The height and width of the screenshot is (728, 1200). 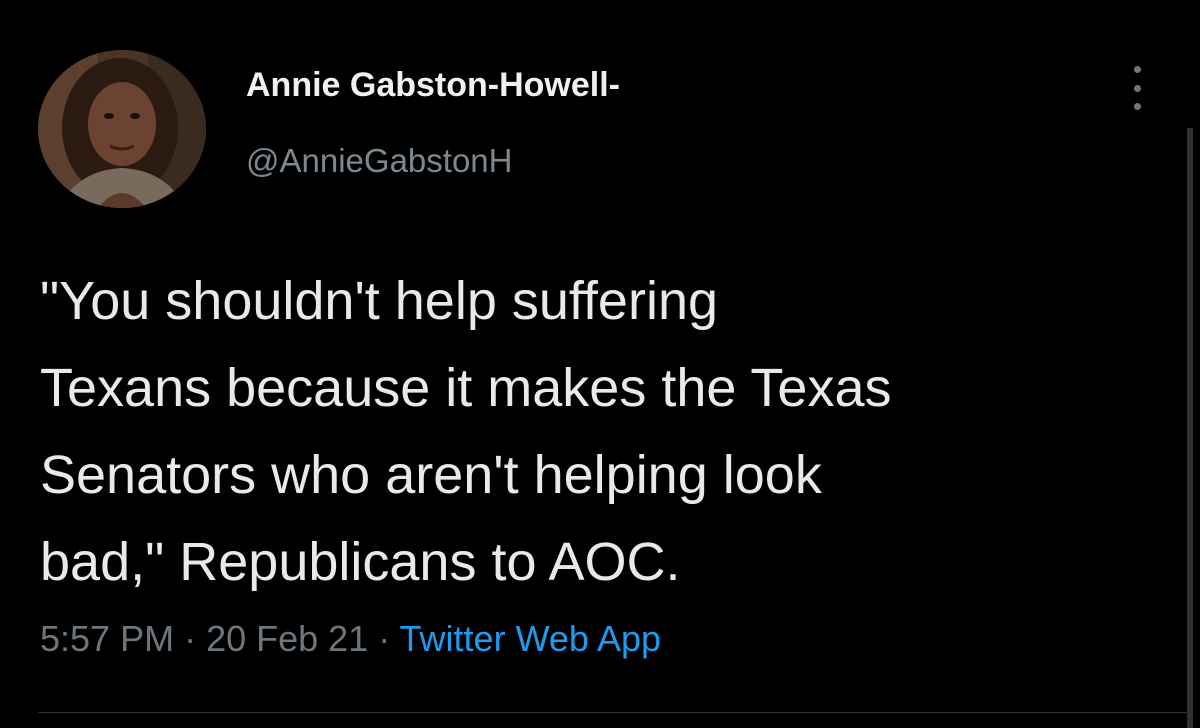 What do you see at coordinates (613, 712) in the screenshot?
I see `divider` at bounding box center [613, 712].